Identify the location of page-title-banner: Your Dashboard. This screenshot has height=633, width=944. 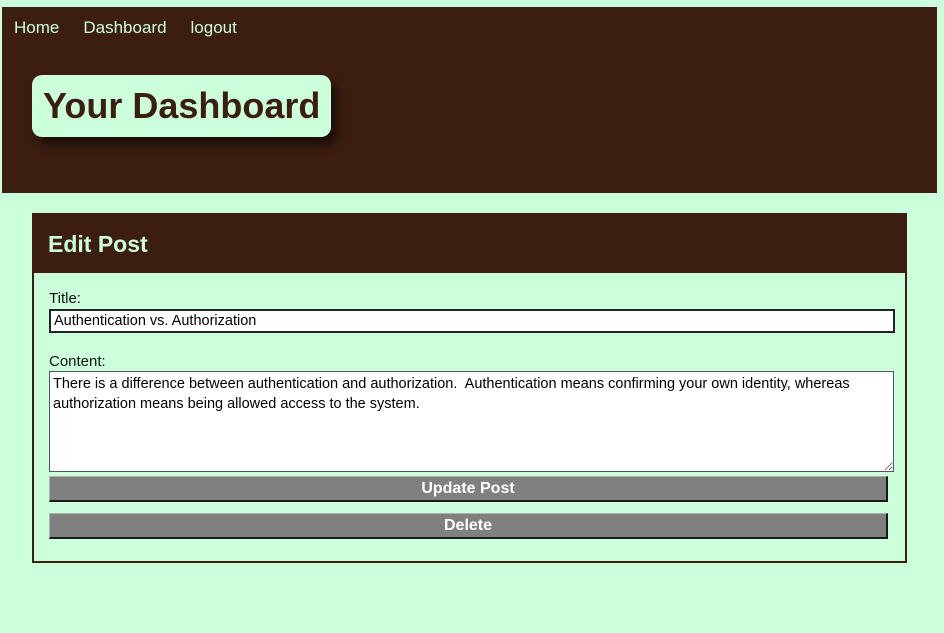
(182, 106).